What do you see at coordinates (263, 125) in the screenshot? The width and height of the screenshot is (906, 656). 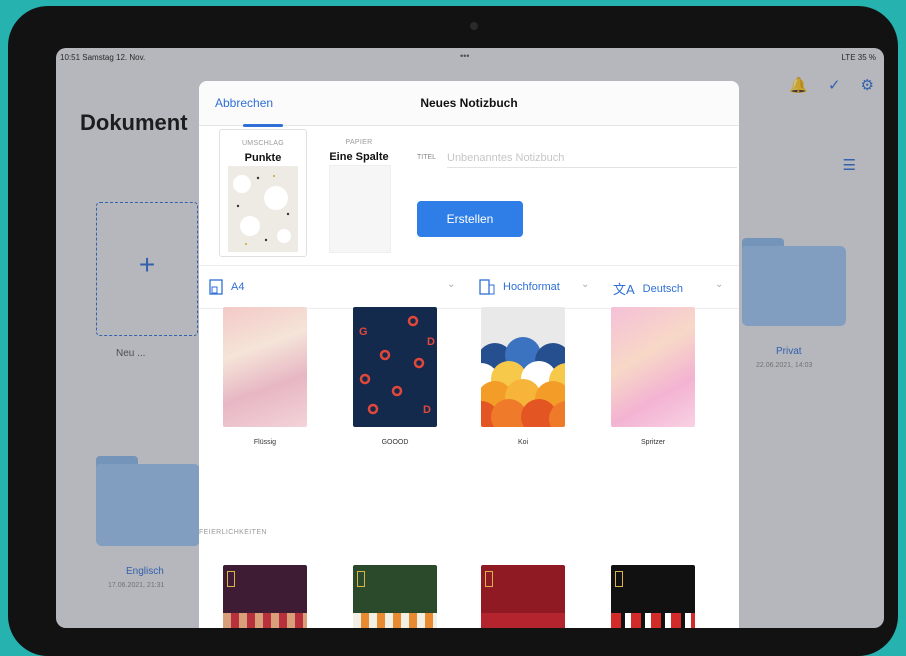 I see `selection-indicator` at bounding box center [263, 125].